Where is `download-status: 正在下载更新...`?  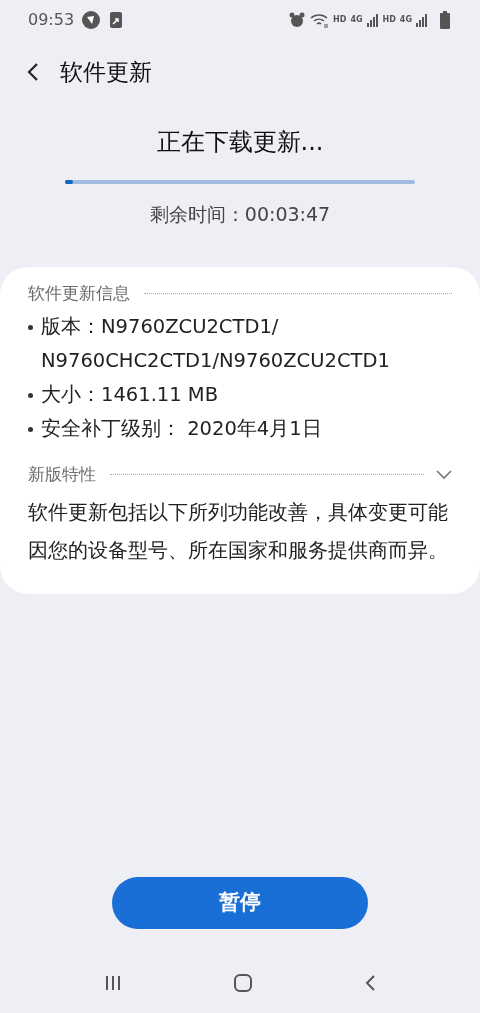 download-status: 正在下载更新... is located at coordinates (240, 142).